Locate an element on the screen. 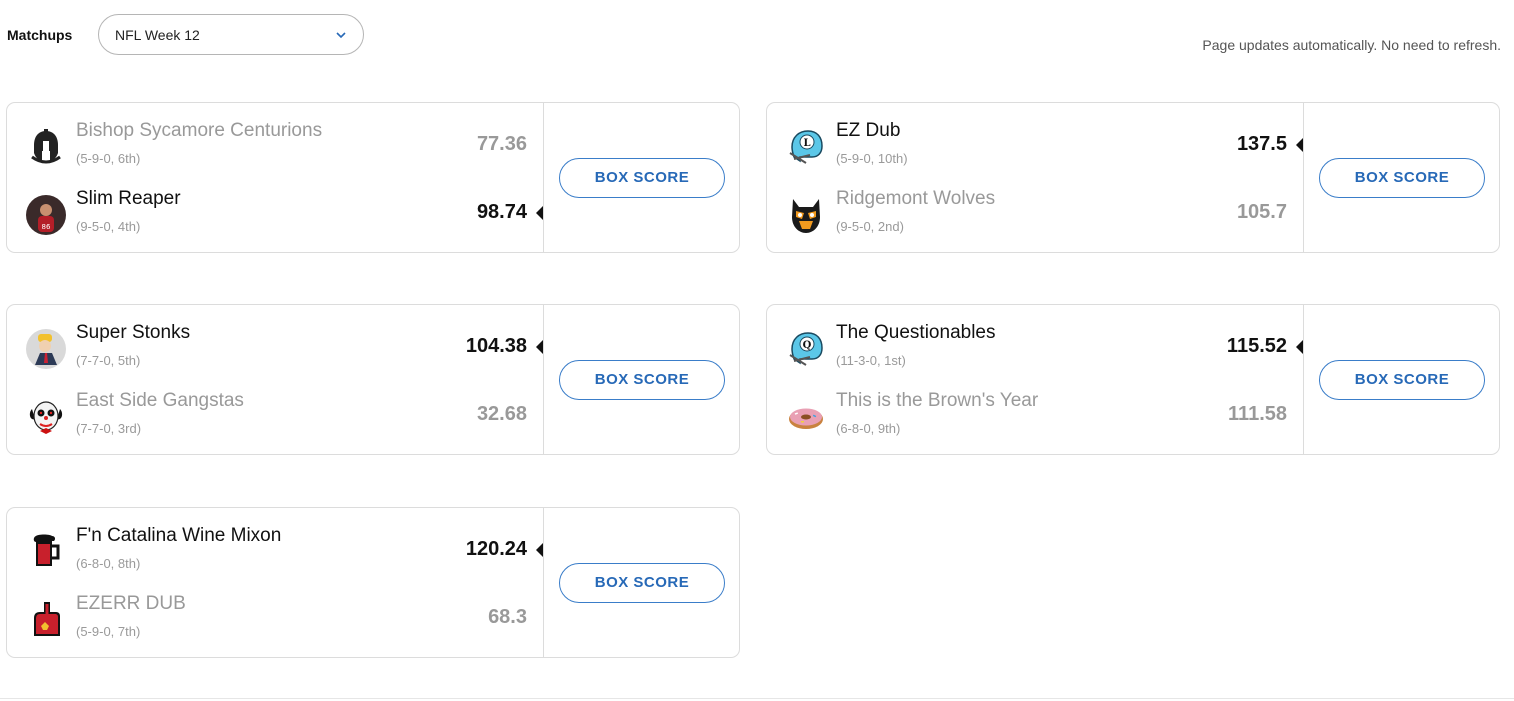  team-score: 77.36 is located at coordinates (501, 144).